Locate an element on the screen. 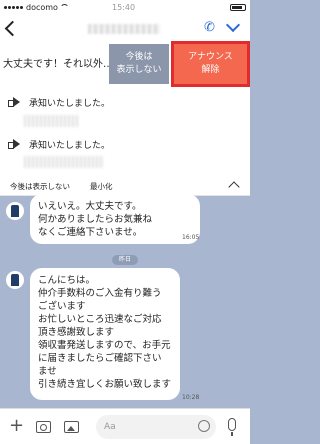  message-time: 16:05 is located at coordinates (191, 237).